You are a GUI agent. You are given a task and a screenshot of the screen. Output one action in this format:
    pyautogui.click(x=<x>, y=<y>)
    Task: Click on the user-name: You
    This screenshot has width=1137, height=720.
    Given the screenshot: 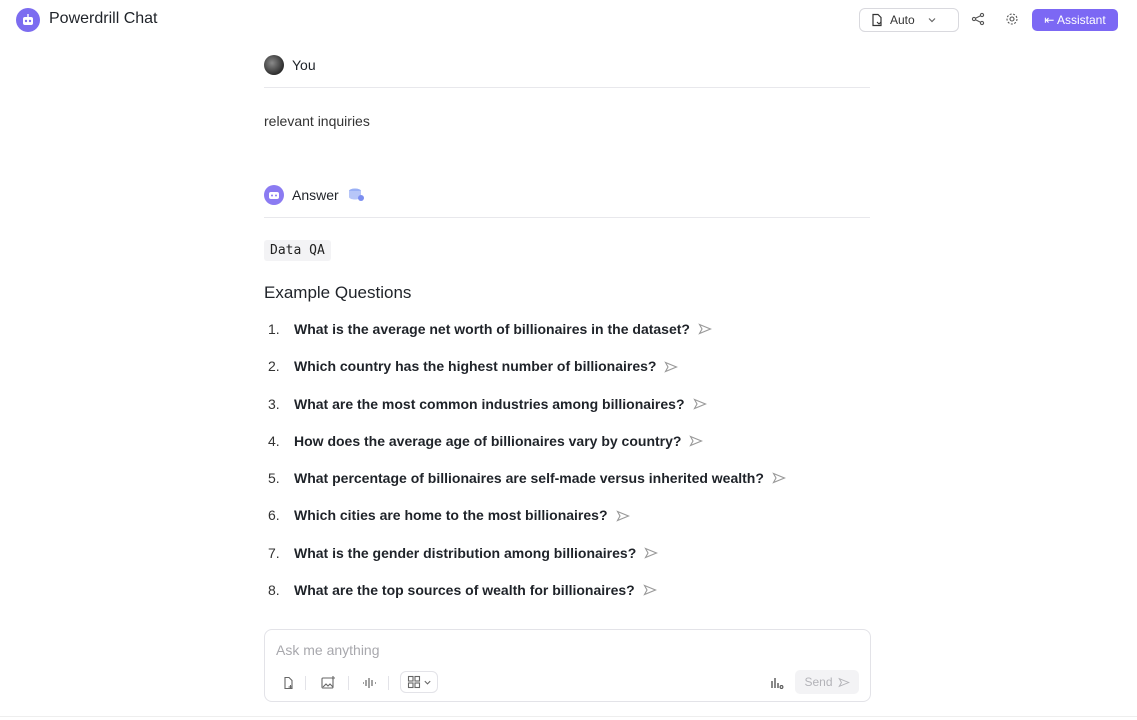 What is the action you would take?
    pyautogui.click(x=304, y=65)
    